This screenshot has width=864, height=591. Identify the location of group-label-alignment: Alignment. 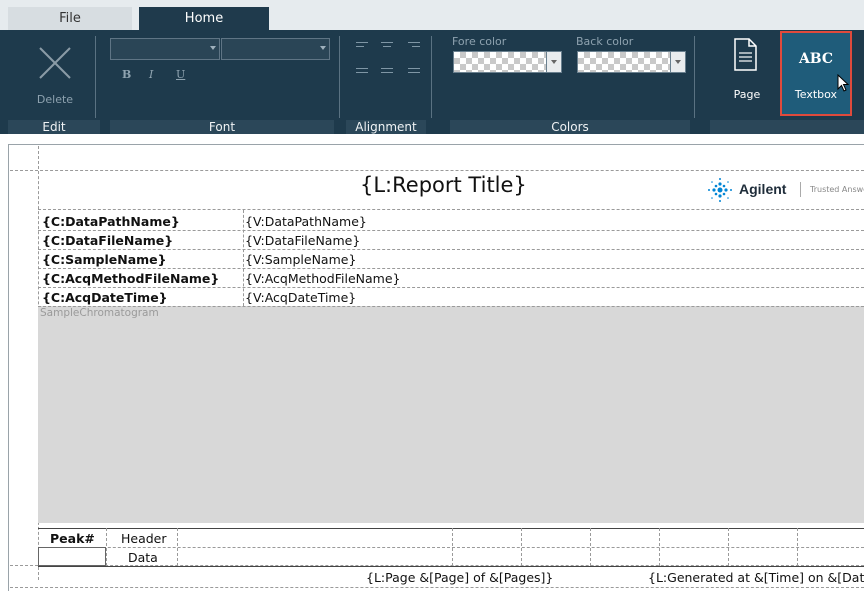
(386, 127).